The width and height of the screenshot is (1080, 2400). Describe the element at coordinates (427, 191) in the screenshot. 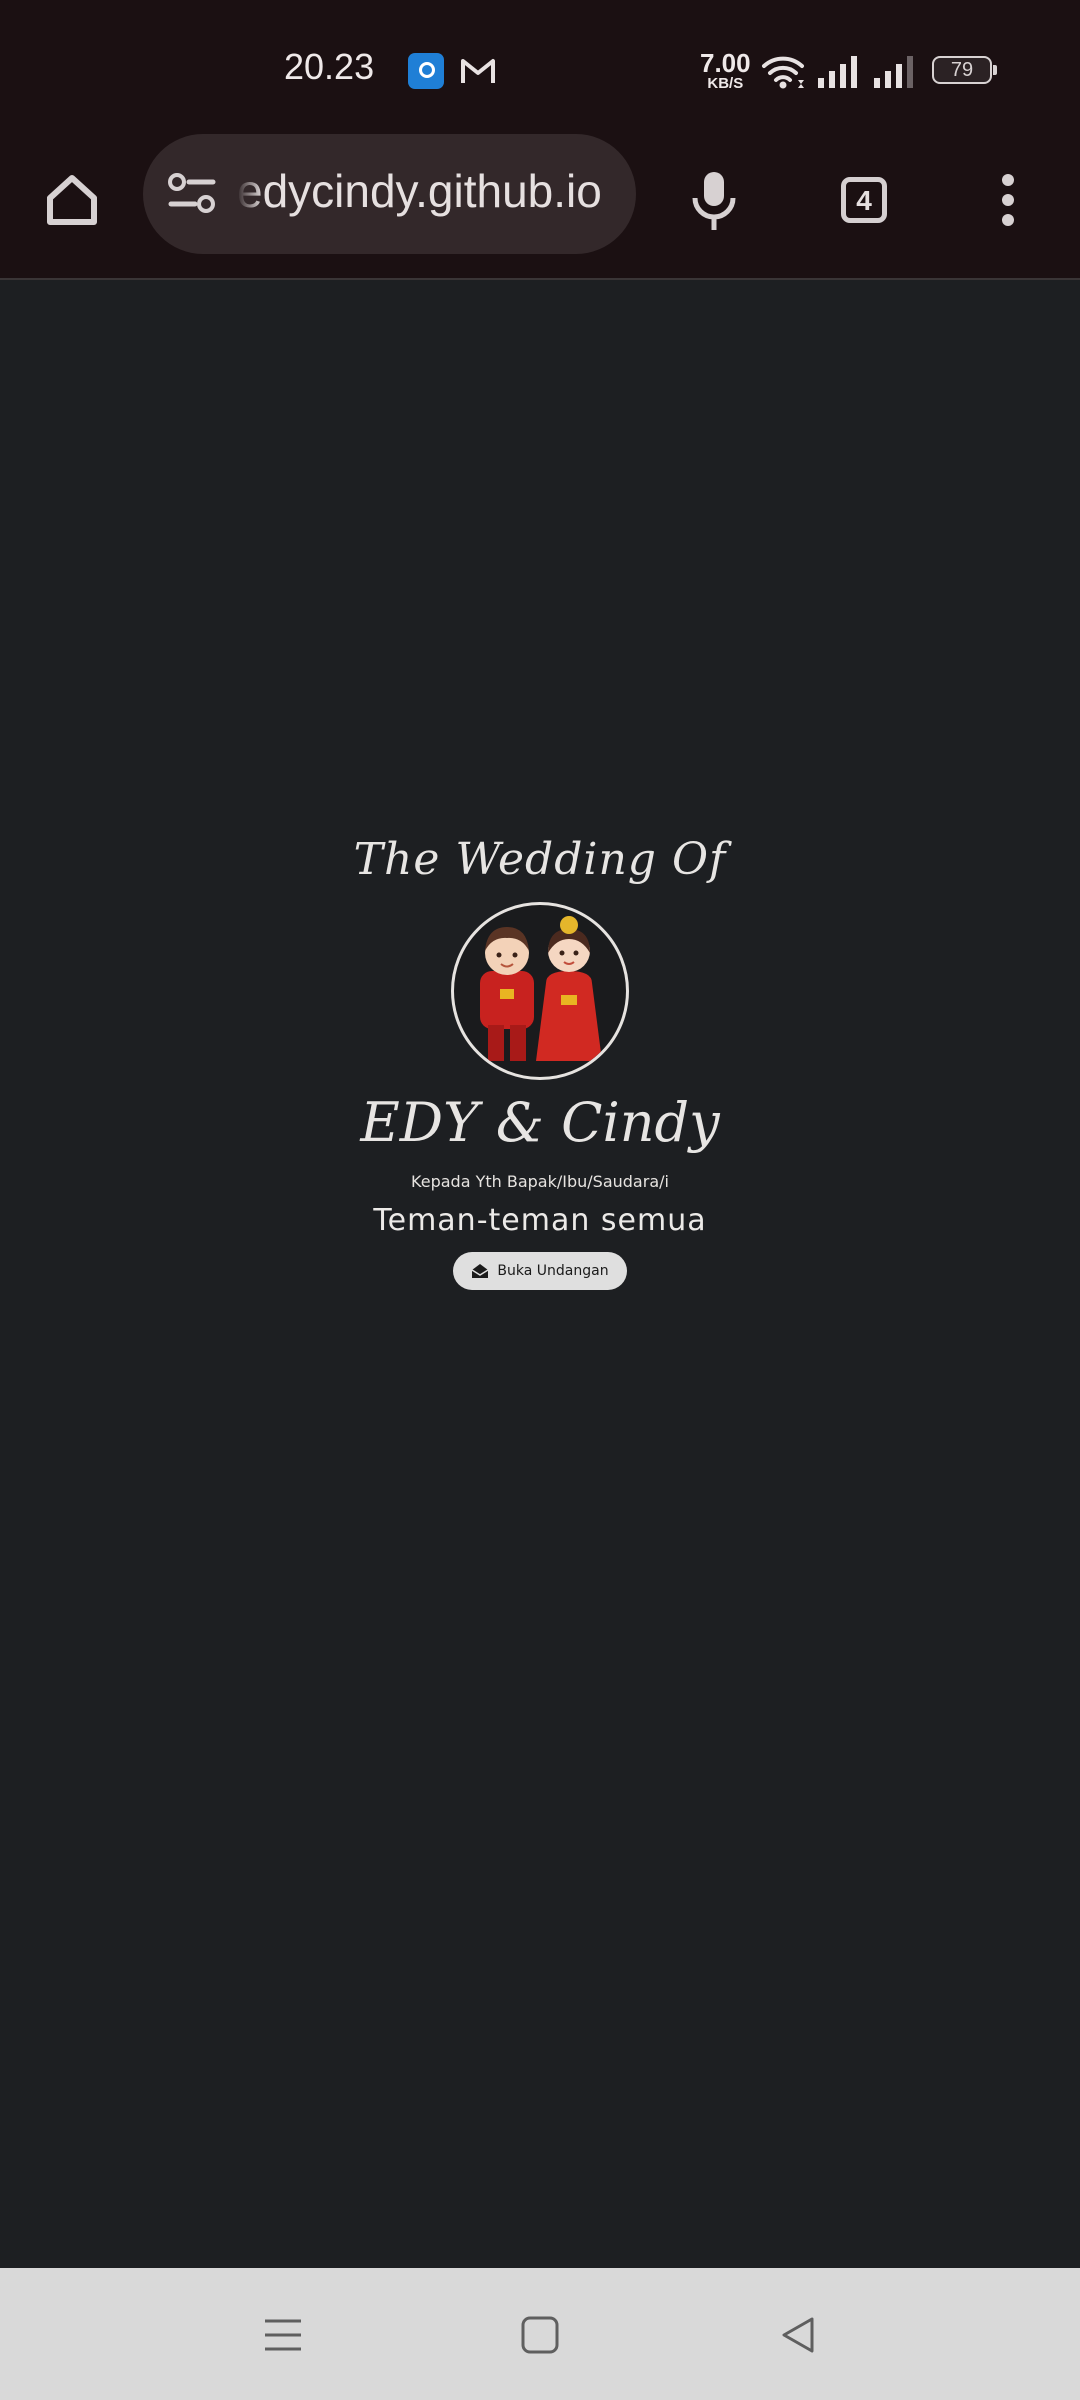

I see `url-text: edycindy.github.io` at that location.